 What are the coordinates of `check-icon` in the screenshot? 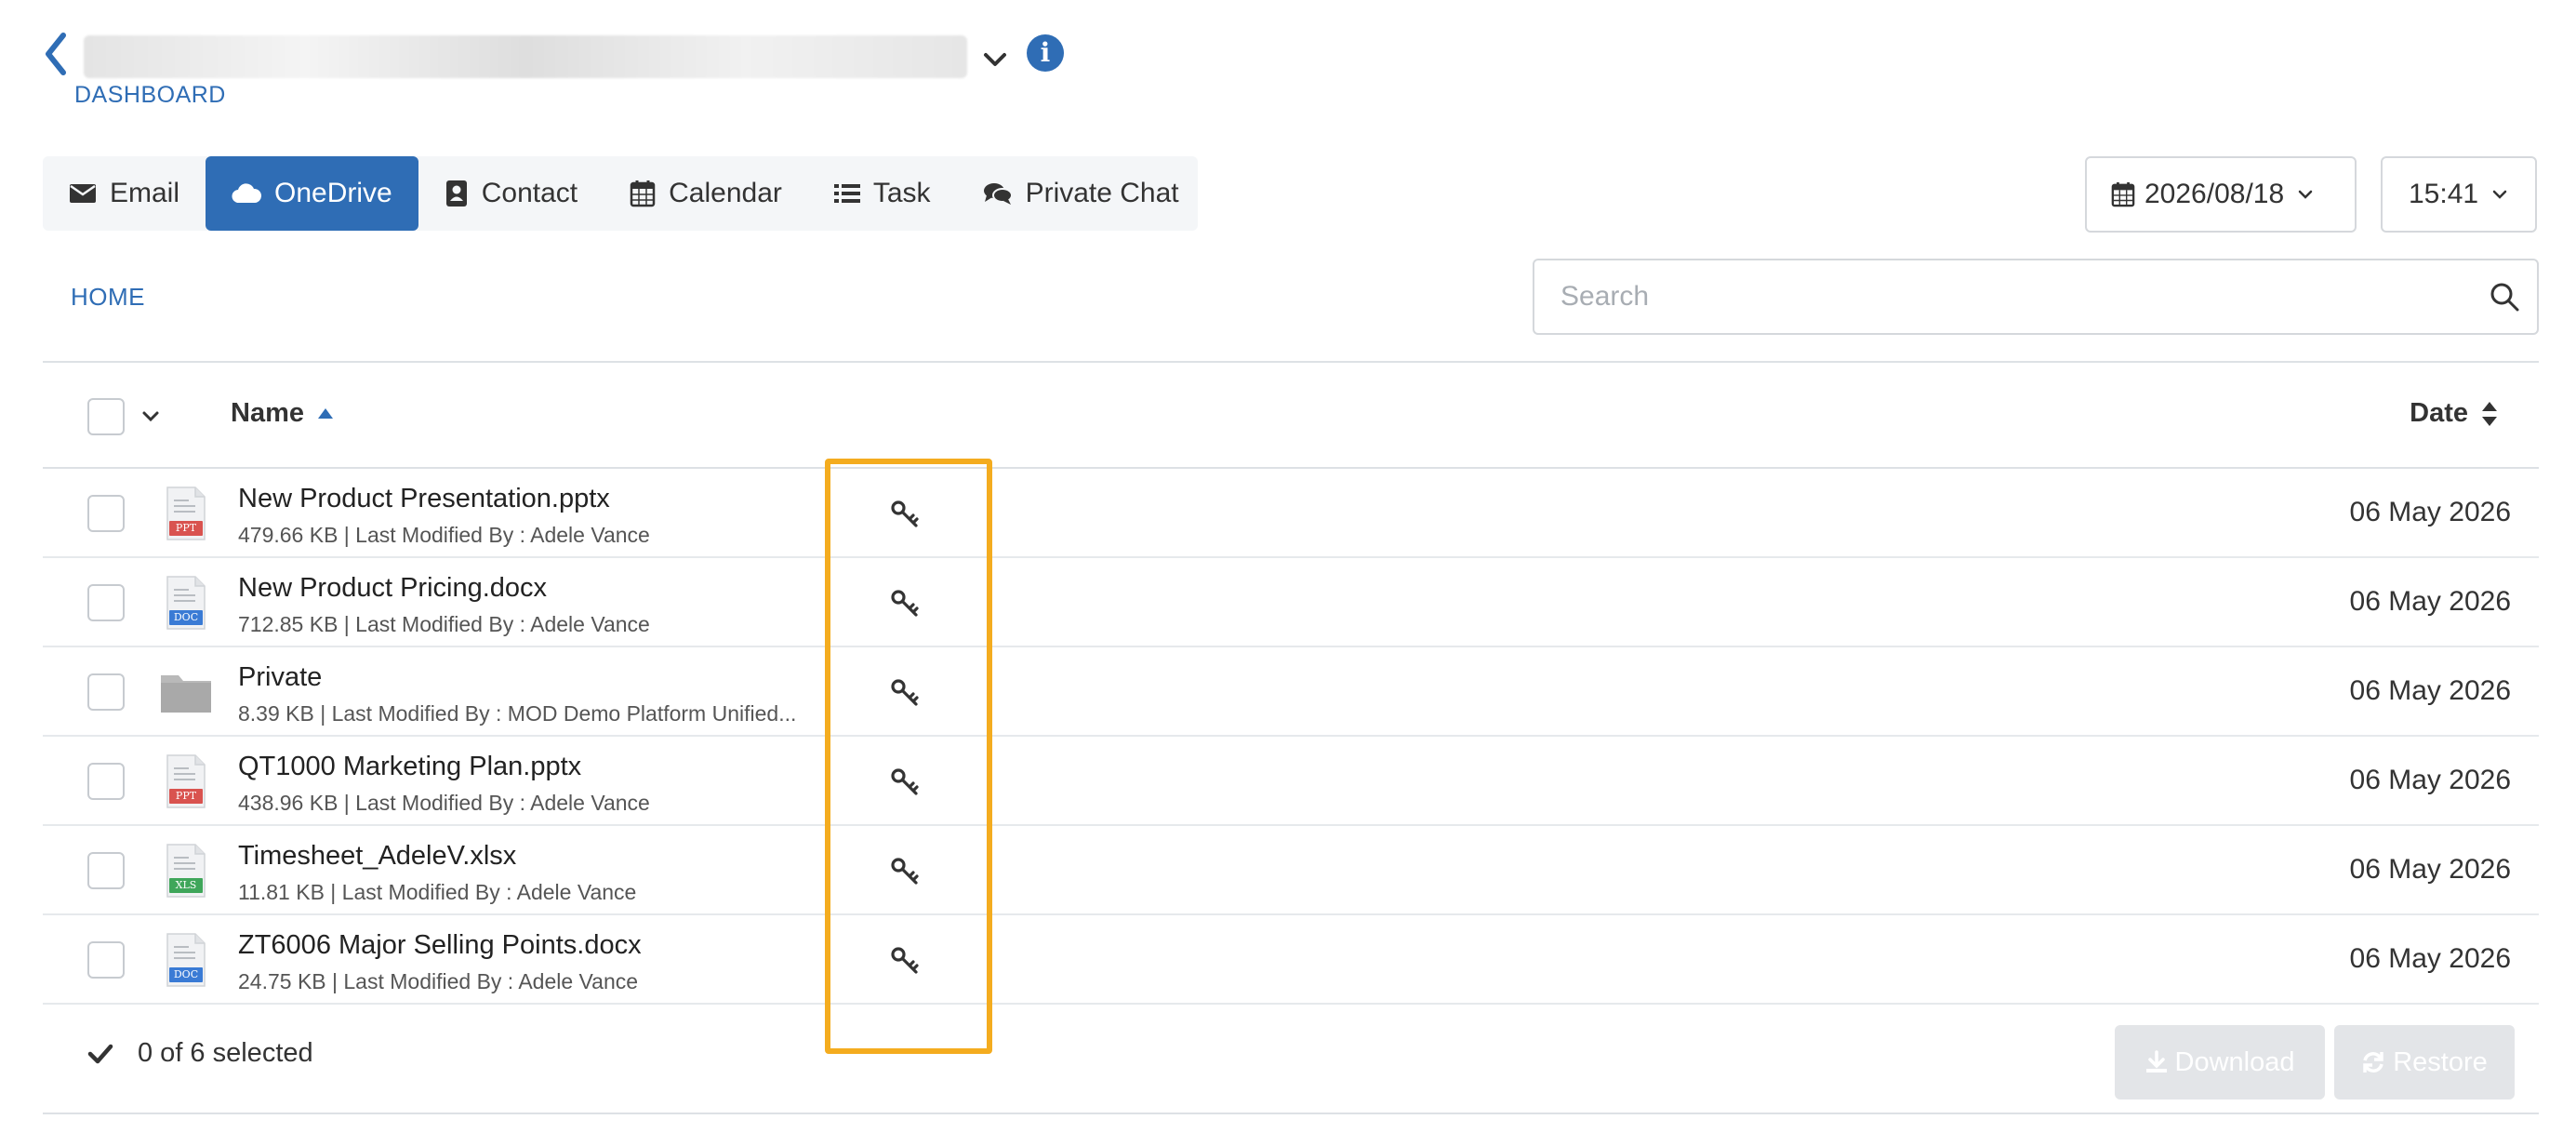 It's located at (100, 1054).